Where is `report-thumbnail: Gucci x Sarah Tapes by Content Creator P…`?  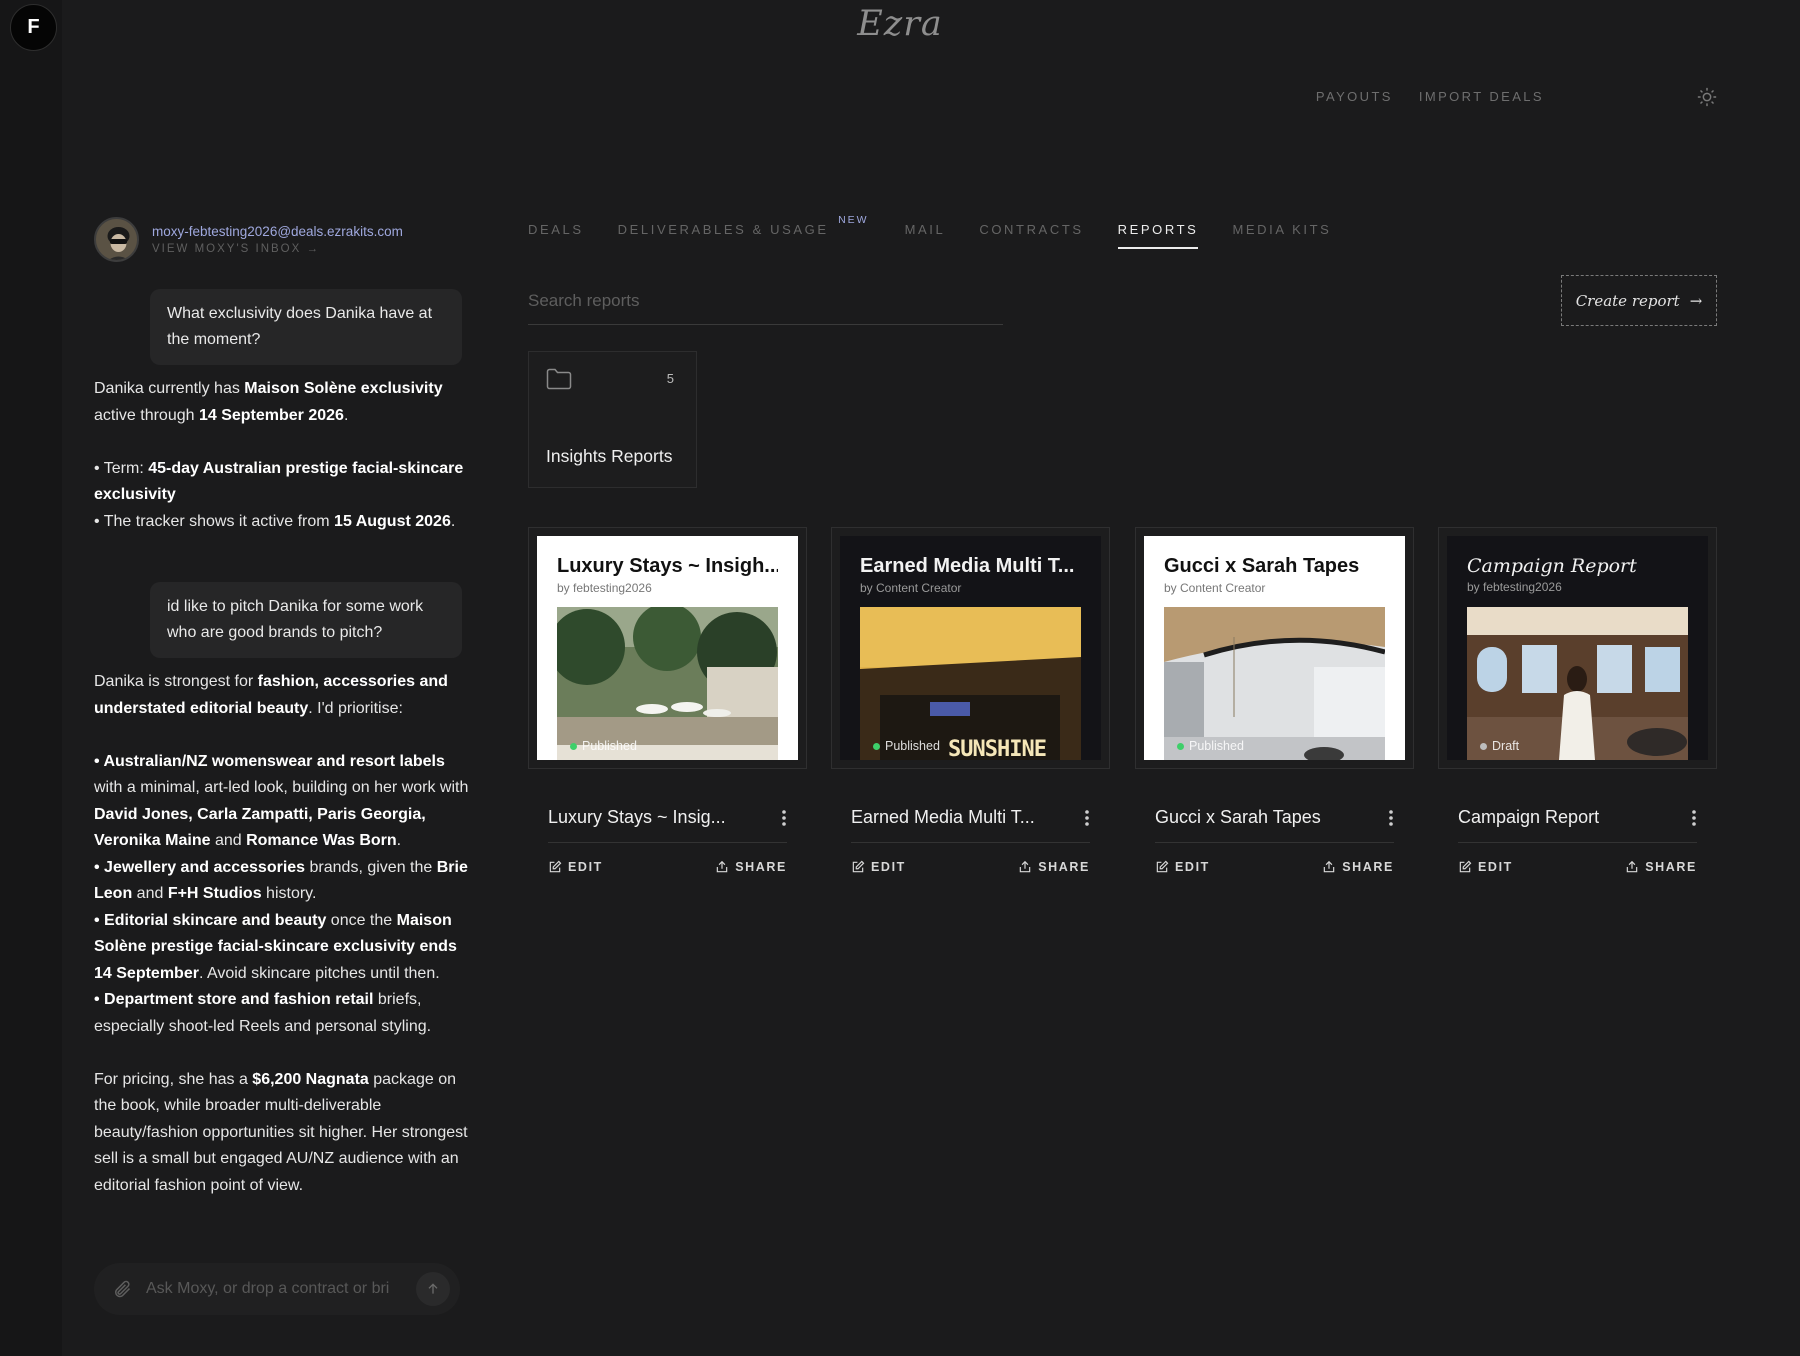
report-thumbnail: Gucci x Sarah Tapes by Content Creator P… is located at coordinates (1274, 648).